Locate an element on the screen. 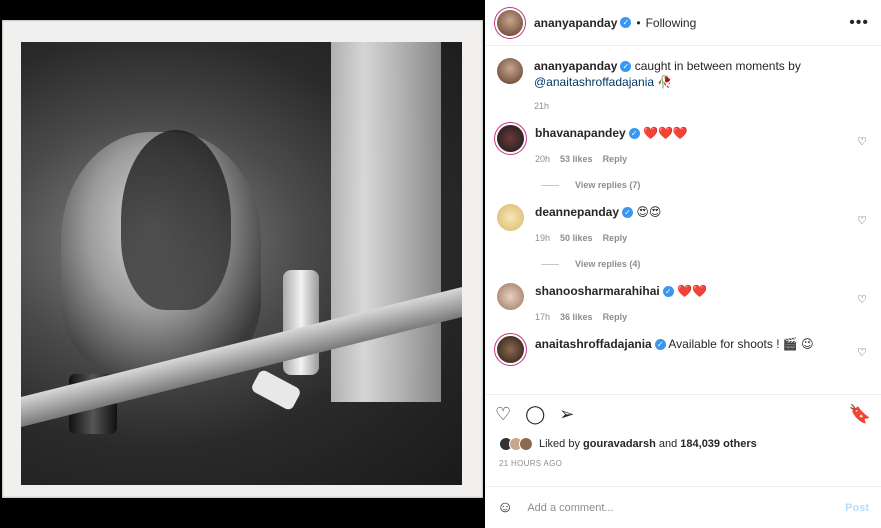  view-replies-label: View replies (7) is located at coordinates (608, 185).